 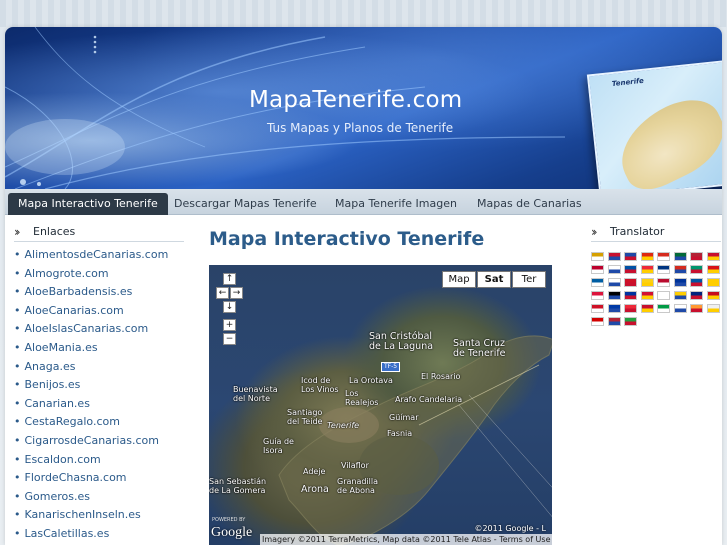 I want to click on list-item: • FlordeChasna.com, so click(x=99, y=478).